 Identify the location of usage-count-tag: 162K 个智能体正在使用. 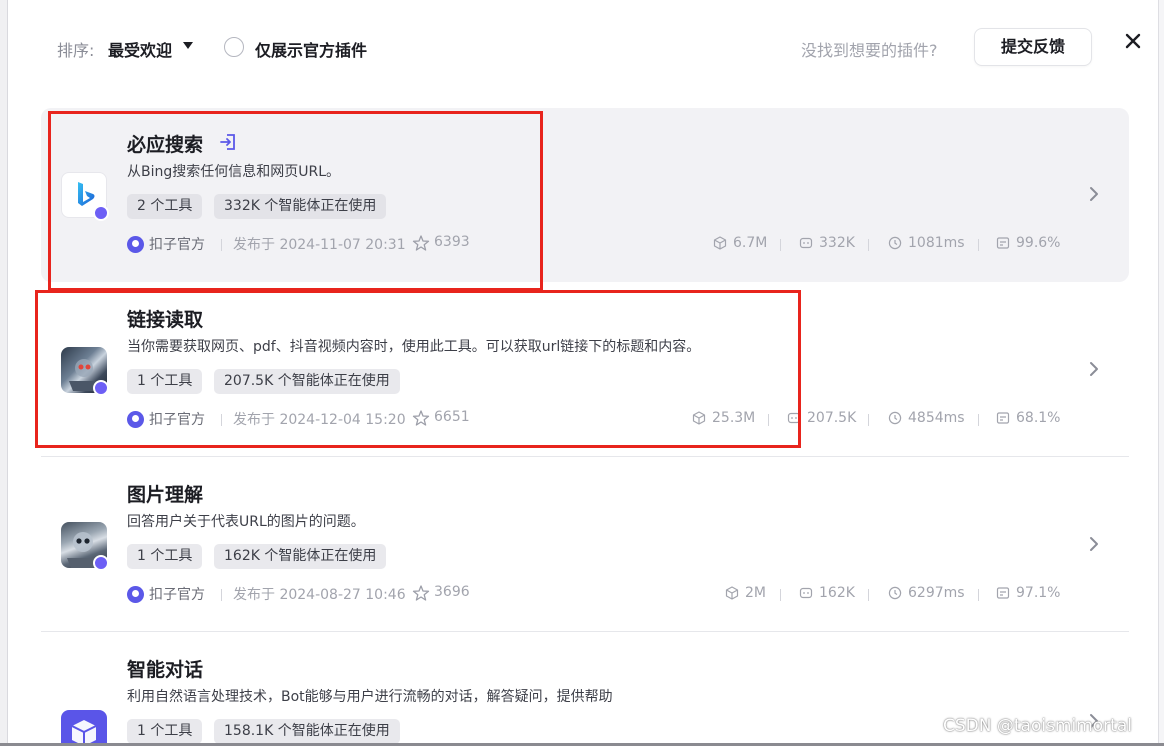
(300, 556).